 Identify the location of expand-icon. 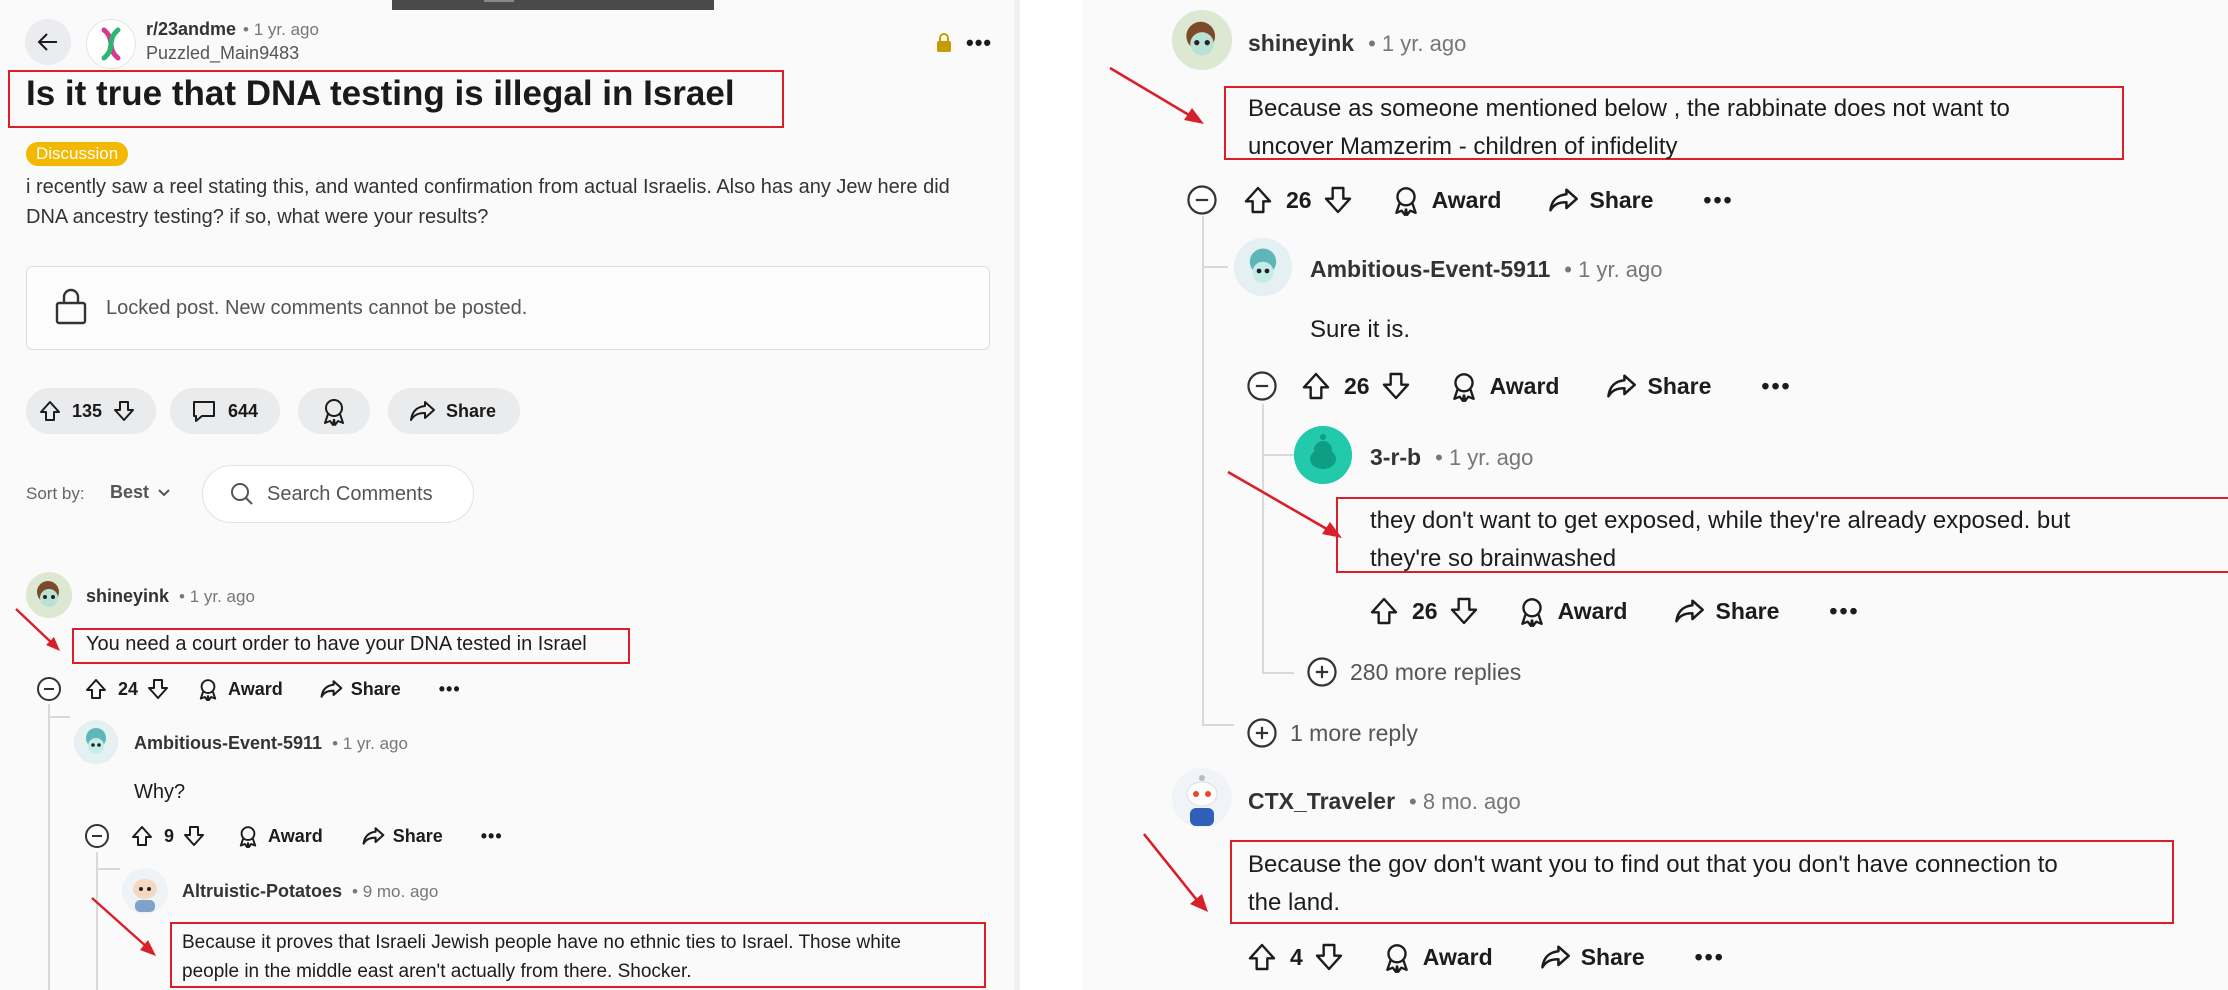
(1262, 733).